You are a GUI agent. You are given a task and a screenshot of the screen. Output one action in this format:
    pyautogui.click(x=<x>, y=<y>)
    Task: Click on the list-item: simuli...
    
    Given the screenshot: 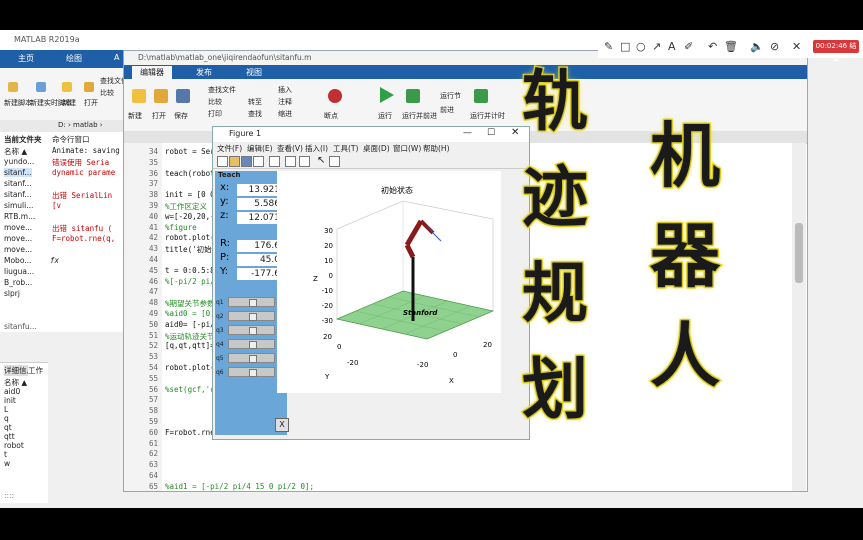 What is the action you would take?
    pyautogui.click(x=18, y=205)
    